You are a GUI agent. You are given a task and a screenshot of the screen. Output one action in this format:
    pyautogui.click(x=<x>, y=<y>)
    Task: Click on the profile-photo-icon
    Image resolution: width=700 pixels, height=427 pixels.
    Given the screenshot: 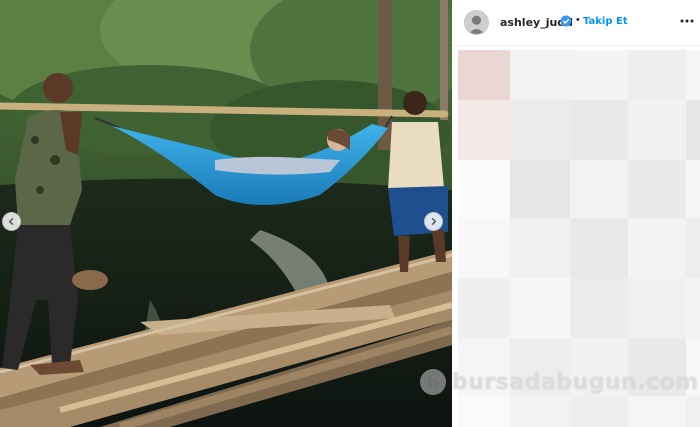 What is the action you would take?
    pyautogui.click(x=476, y=22)
    